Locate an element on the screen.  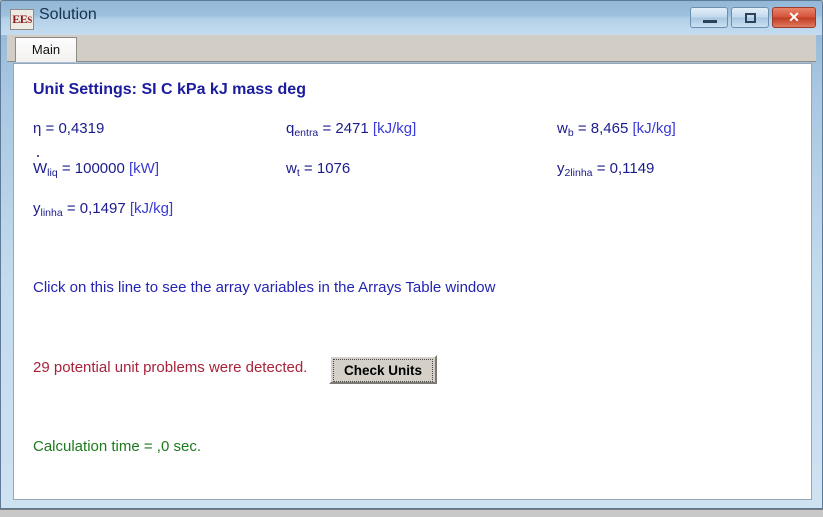
close-icon: ✕ is located at coordinates (794, 17).